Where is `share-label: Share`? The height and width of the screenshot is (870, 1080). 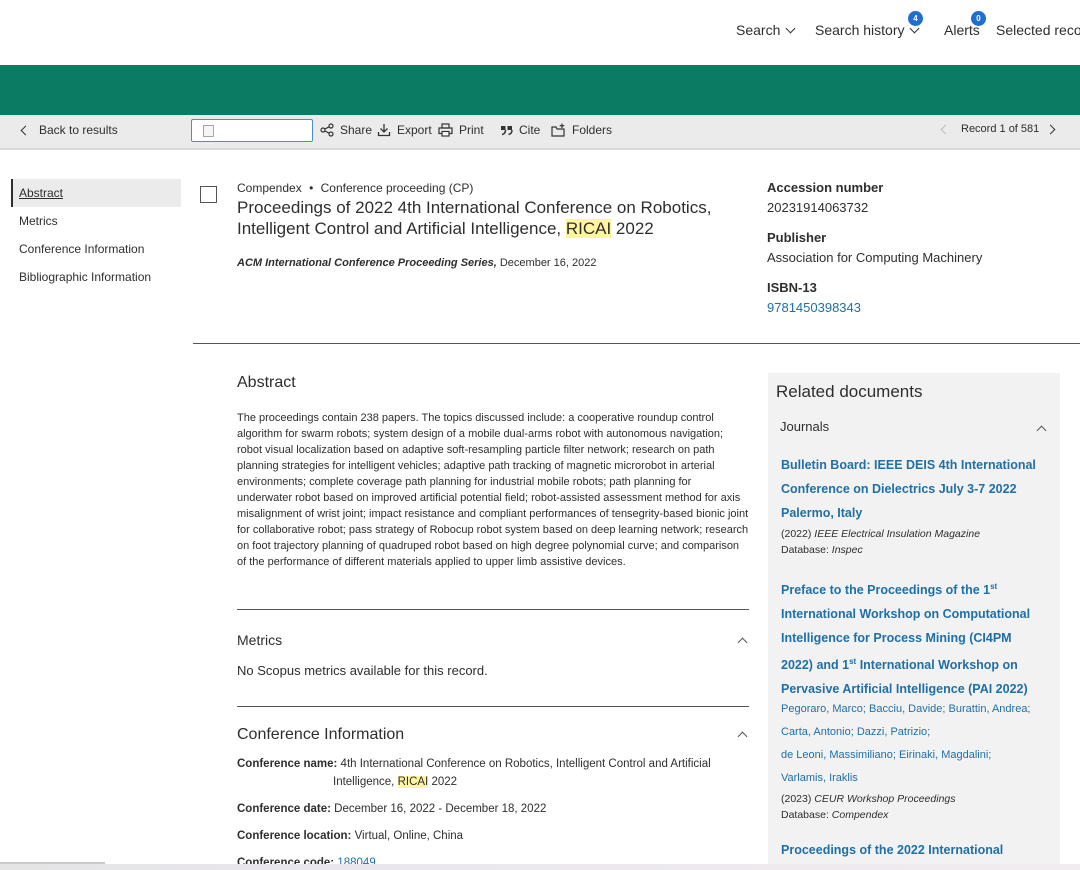
share-label: Share is located at coordinates (356, 130).